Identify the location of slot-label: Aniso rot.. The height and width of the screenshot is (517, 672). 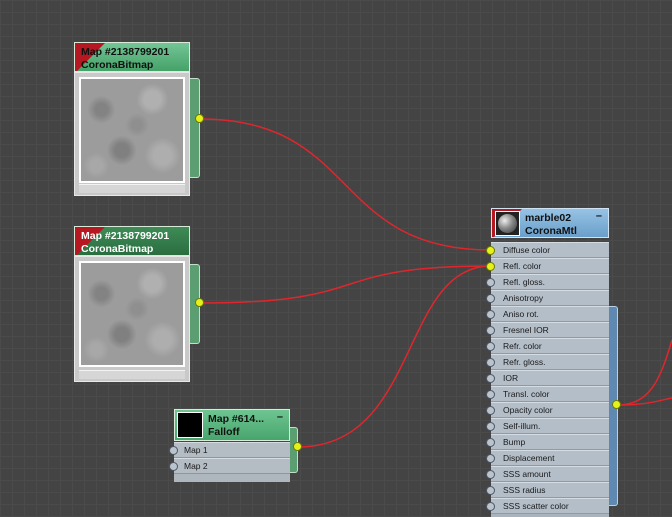
(521, 314).